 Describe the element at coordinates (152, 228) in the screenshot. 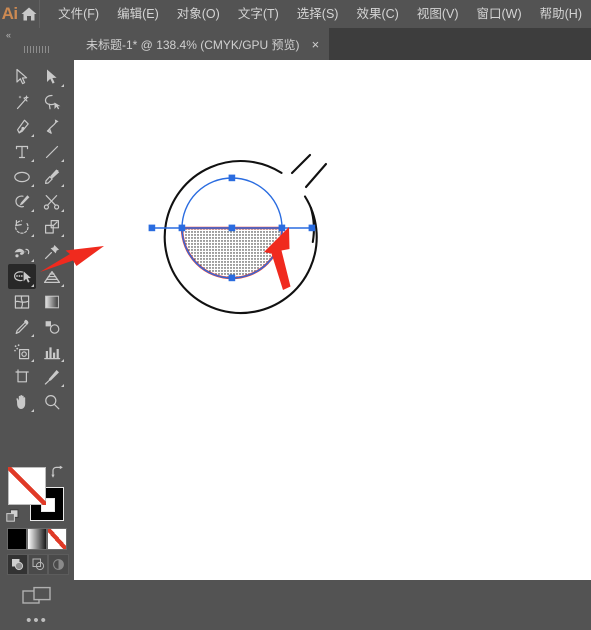

I see `handle-left-end` at that location.